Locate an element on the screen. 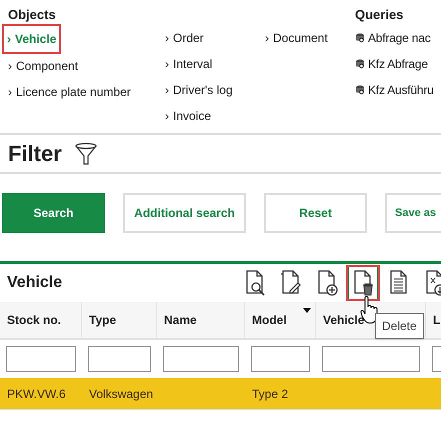  table-row: PKW.VW.6 Volkswagen Type 2 is located at coordinates (220, 394).